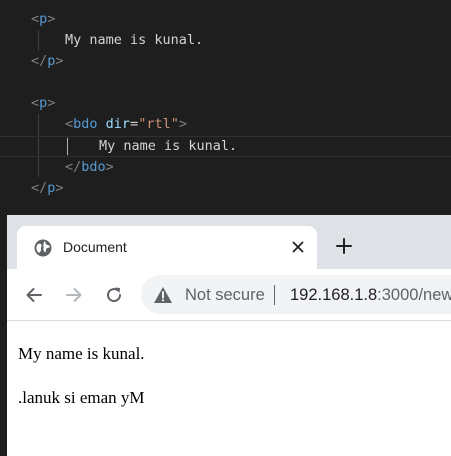  I want to click on browser-toolbar: Not secure 192.168.1.8:3000/new, so click(229, 295).